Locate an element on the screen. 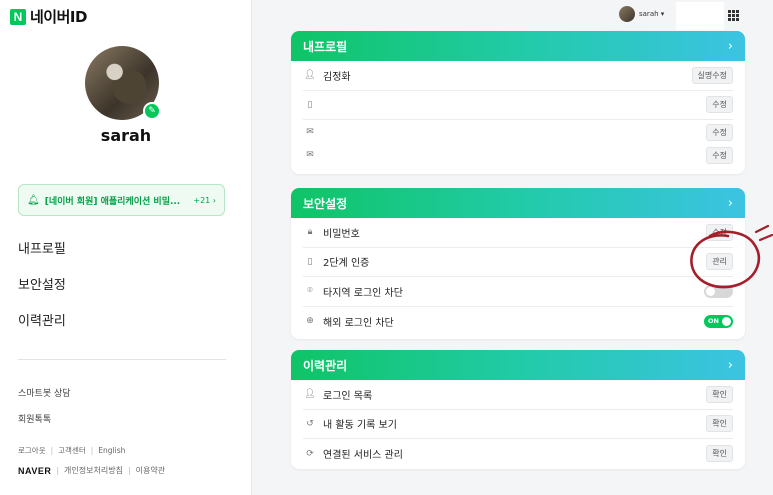  apps-grid-icon is located at coordinates (733, 15).